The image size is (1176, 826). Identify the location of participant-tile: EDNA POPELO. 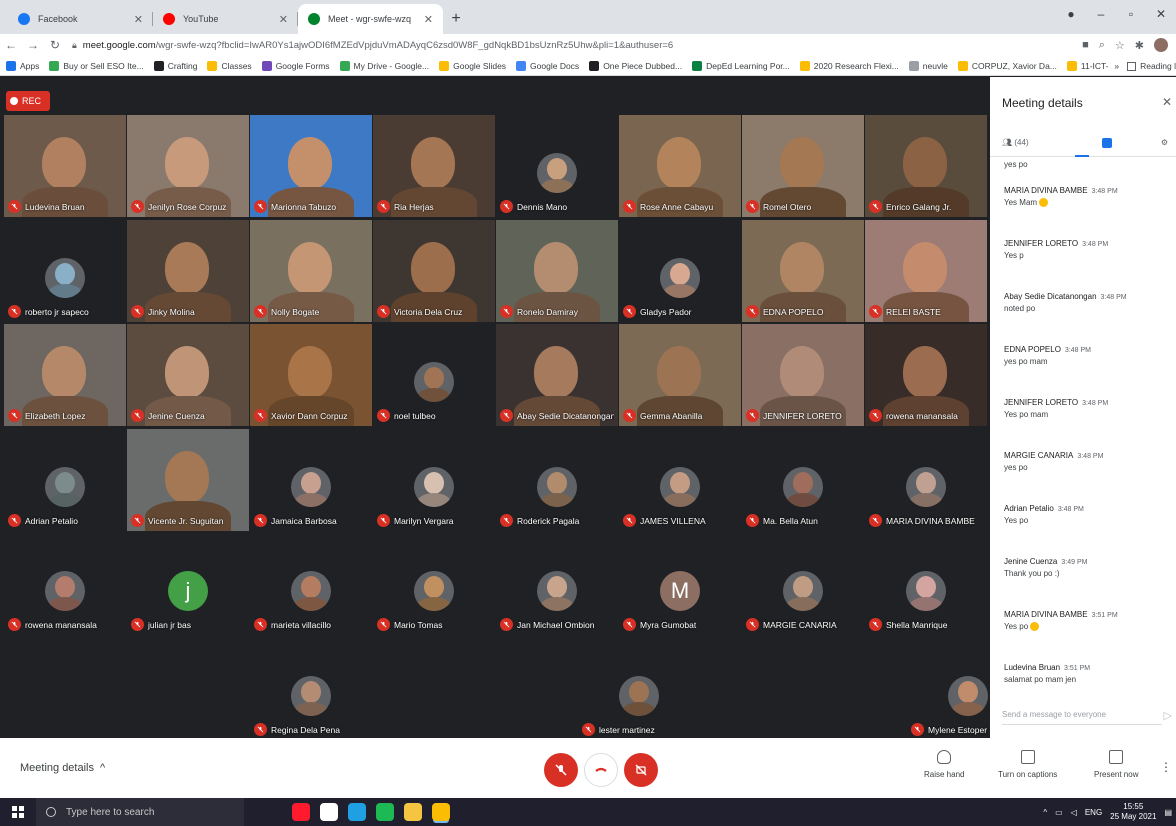
(803, 271).